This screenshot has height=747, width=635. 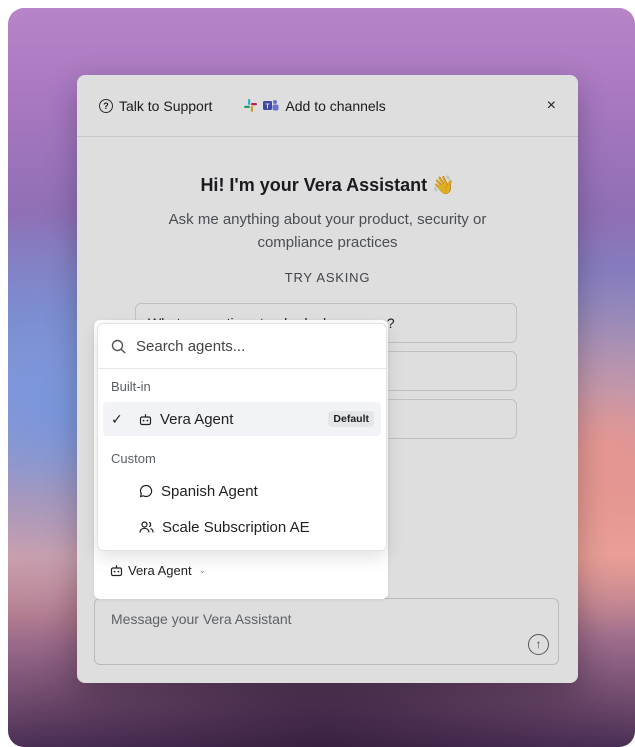 What do you see at coordinates (197, 419) in the screenshot?
I see `agent-option-label: Vera Agent` at bounding box center [197, 419].